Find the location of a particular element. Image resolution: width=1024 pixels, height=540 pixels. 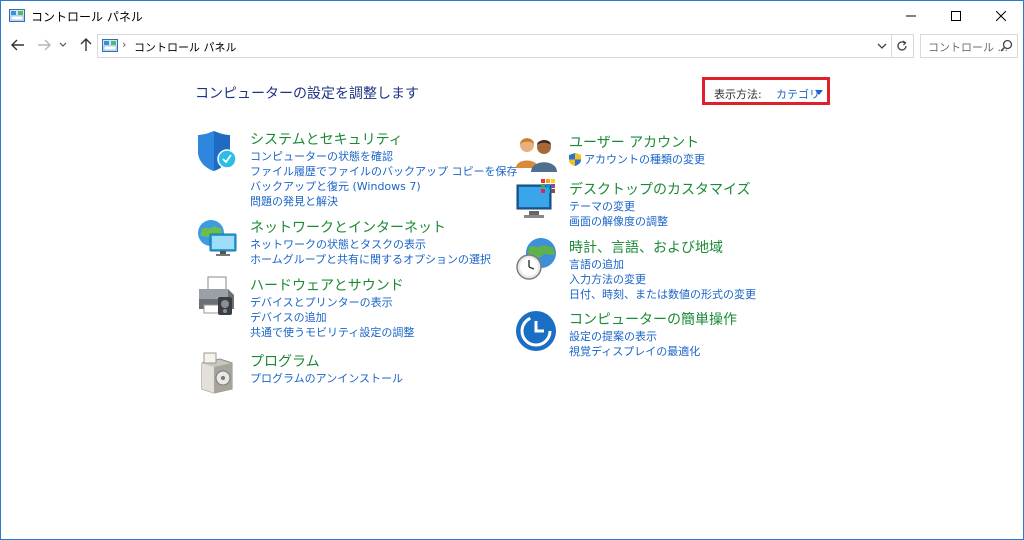

link-optimize-visual-display: 視覚ディスプレイの最適化 is located at coordinates (634, 351).